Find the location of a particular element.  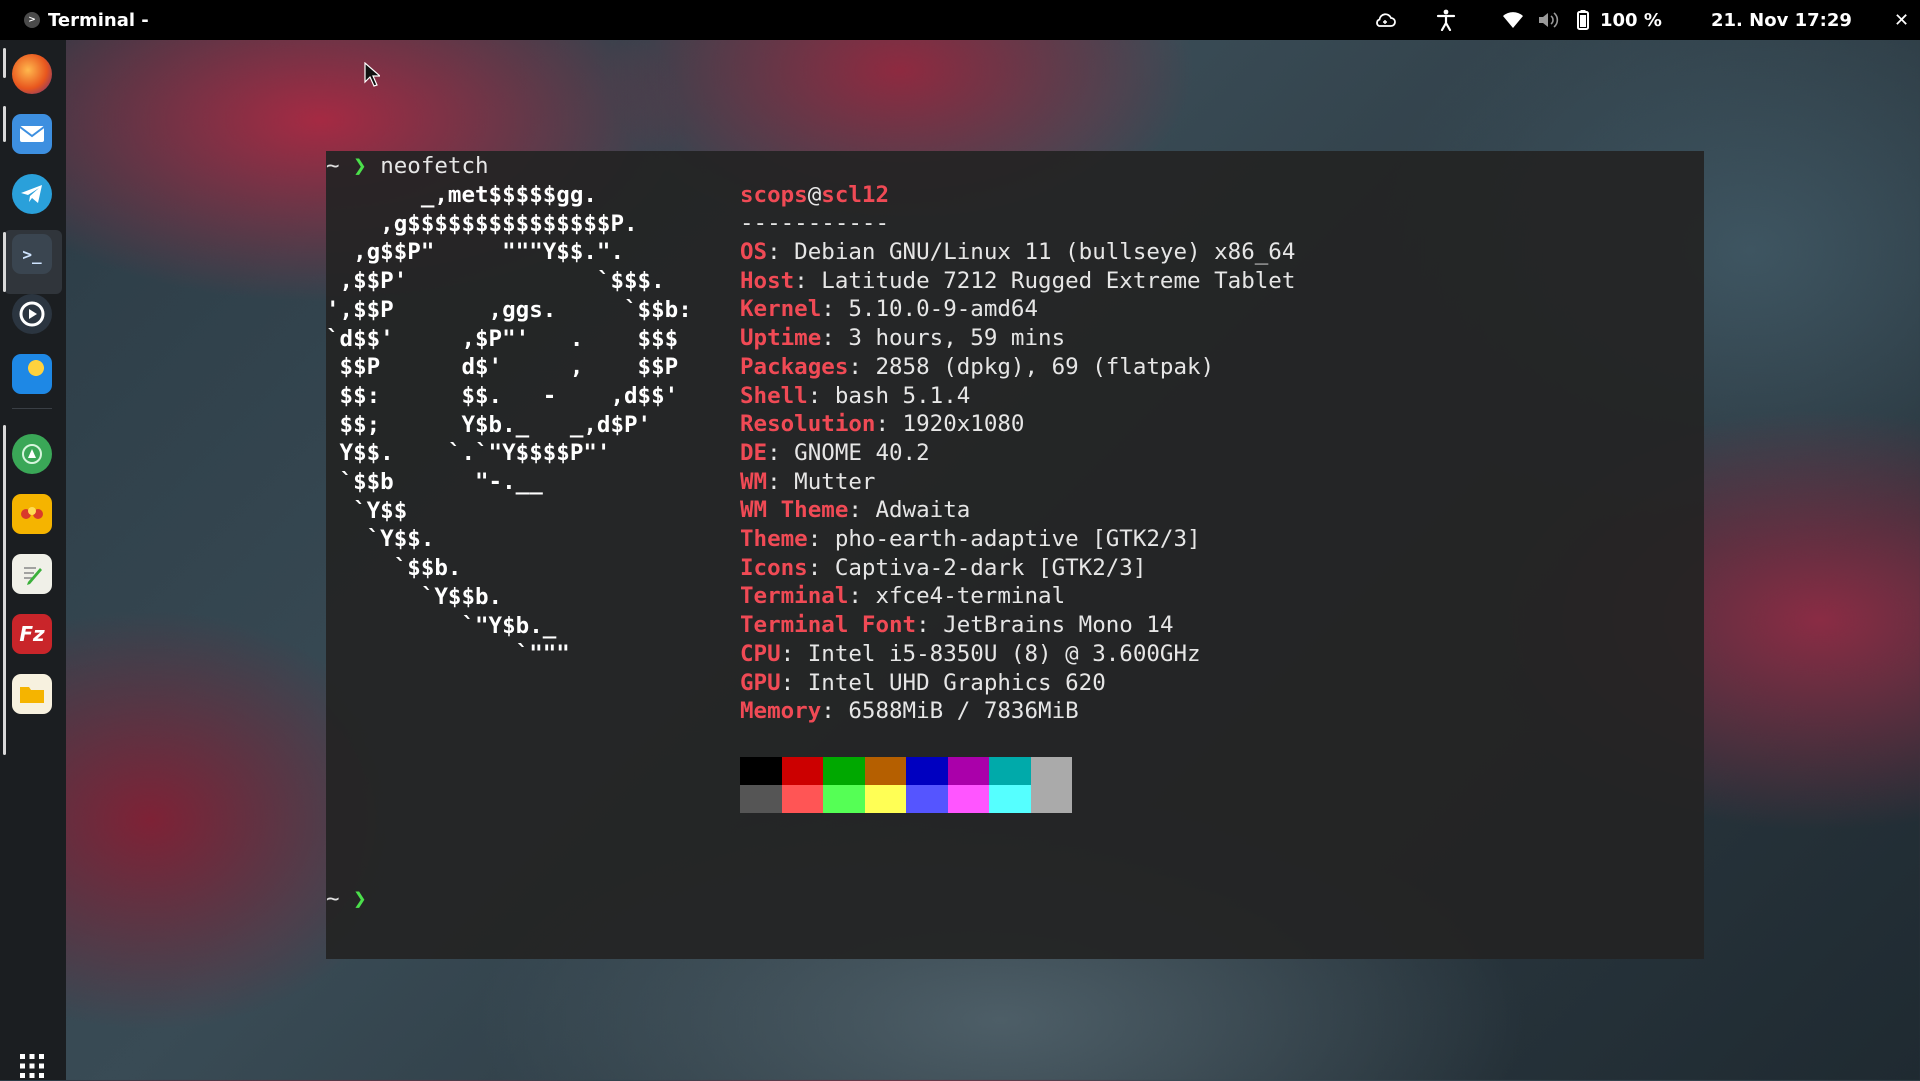

cloud-sync-icon is located at coordinates (1385, 20).